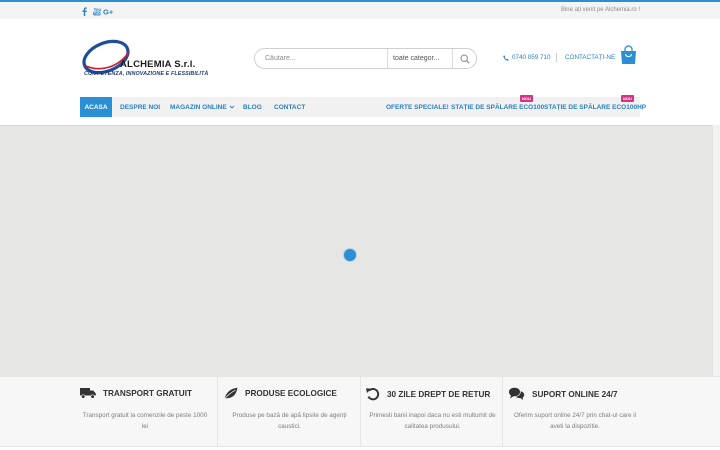  Describe the element at coordinates (146, 74) in the screenshot. I see `logo-tagline: COMPETENZA, INNOVAZIONE E FLESSIBILITÀ` at that location.